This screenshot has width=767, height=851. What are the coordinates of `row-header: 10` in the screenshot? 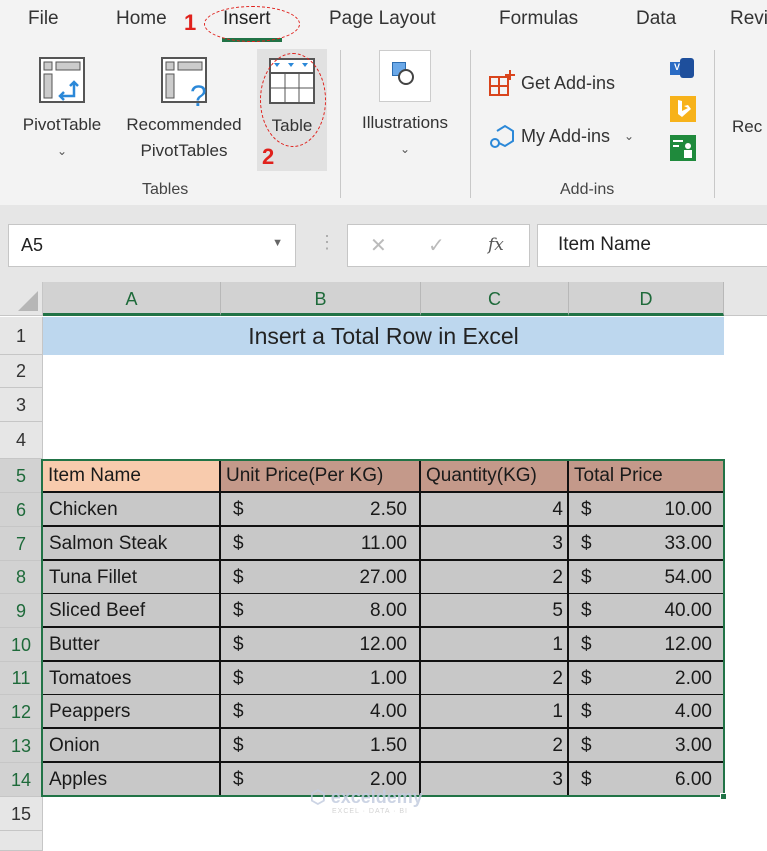 It's located at (21, 645).